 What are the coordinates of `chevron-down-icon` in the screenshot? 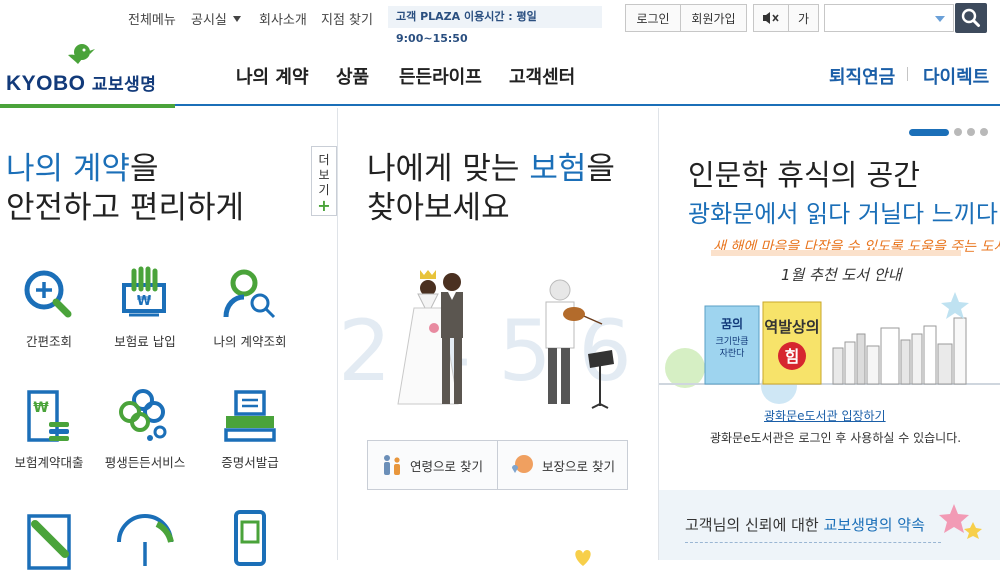 It's located at (236, 19).